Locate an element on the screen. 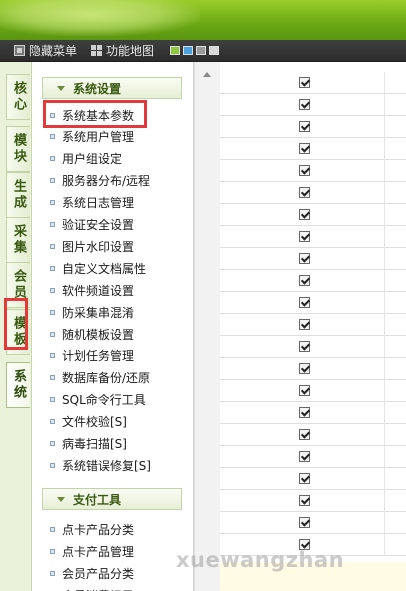 The height and width of the screenshot is (591, 406). top-toolbar: 隐藏菜单 功能地图 is located at coordinates (203, 51).